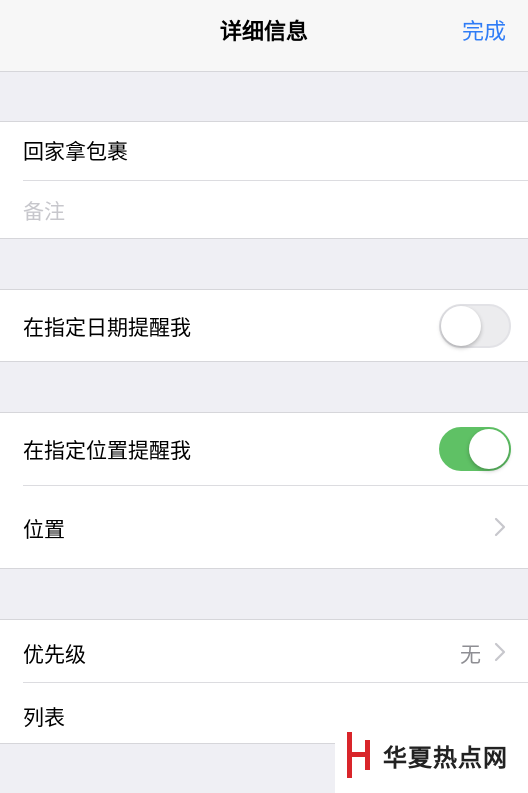 This screenshot has width=528, height=793. I want to click on list-label: 列表, so click(44, 718).